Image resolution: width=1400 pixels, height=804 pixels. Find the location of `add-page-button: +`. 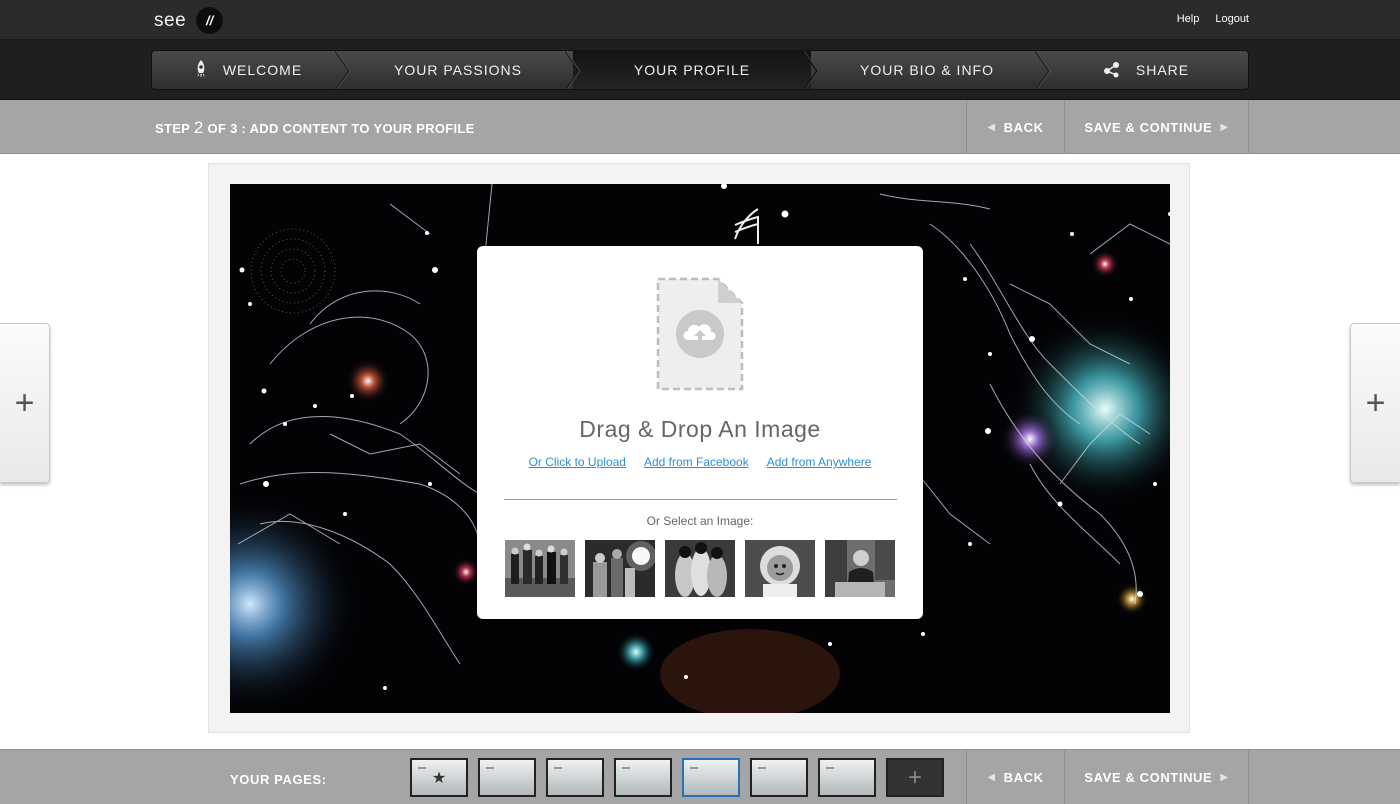

add-page-button: + is located at coordinates (915, 777).